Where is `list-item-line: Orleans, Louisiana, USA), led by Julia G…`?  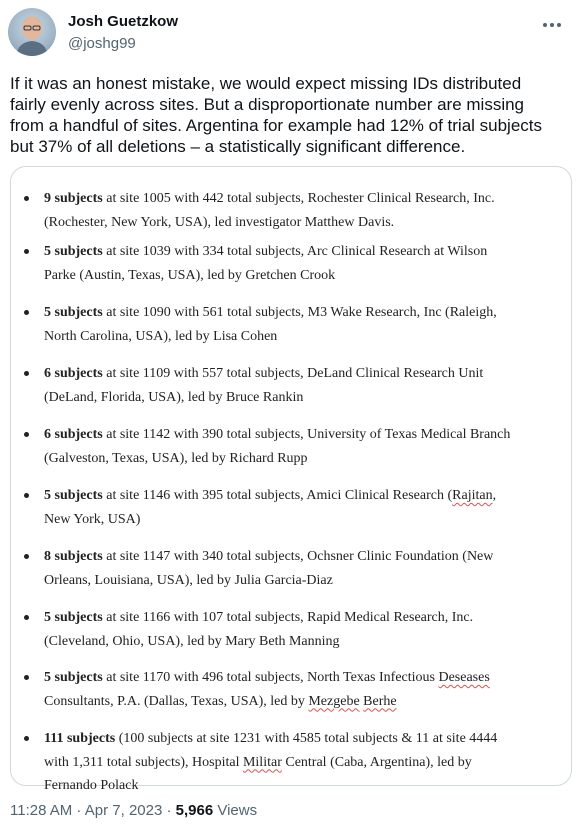
list-item-line: Orleans, Louisiana, USA), led by Julia G… is located at coordinates (188, 580).